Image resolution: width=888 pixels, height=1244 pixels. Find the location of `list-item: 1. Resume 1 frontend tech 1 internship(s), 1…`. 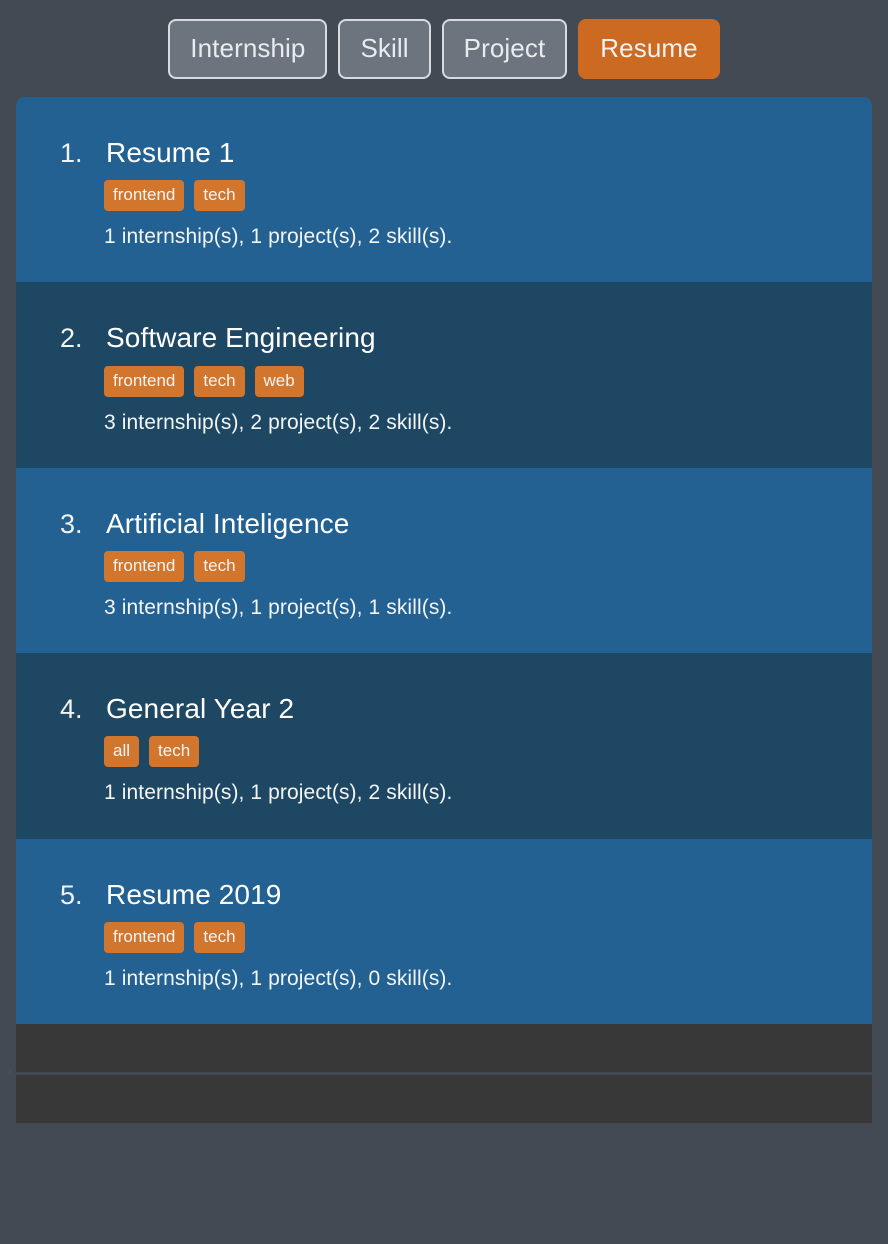

list-item: 1. Resume 1 frontend tech 1 internship(s), 1… is located at coordinates (444, 190).